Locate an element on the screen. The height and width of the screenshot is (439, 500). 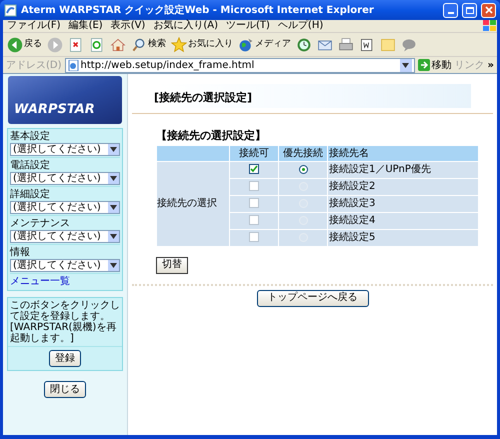
menu-item: ファイル(F) is located at coordinates (34, 26).